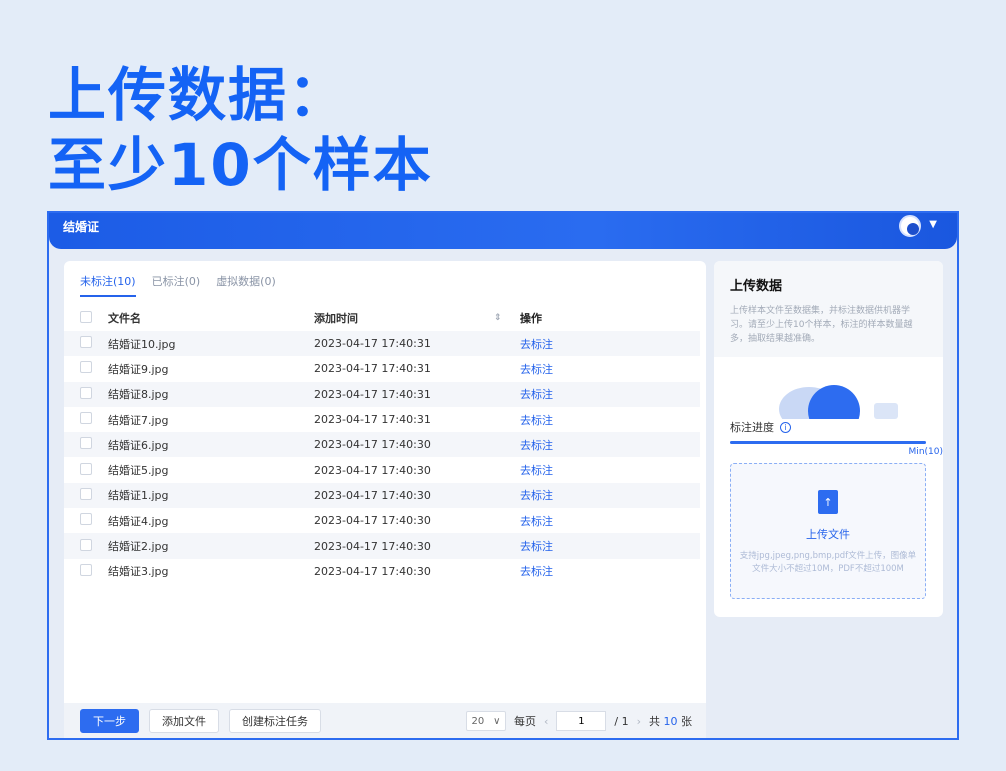 The width and height of the screenshot is (1006, 771). I want to click on per-page-label: 每页, so click(524, 721).